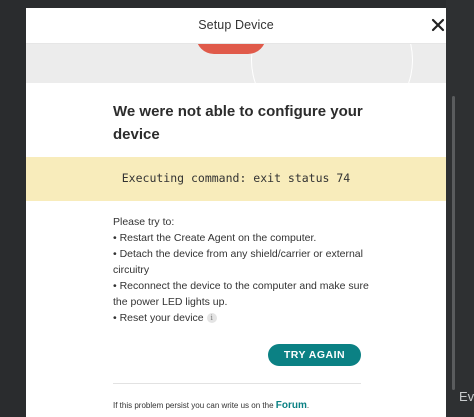 The image size is (474, 417). I want to click on modal-header: Setup Device, so click(236, 26).